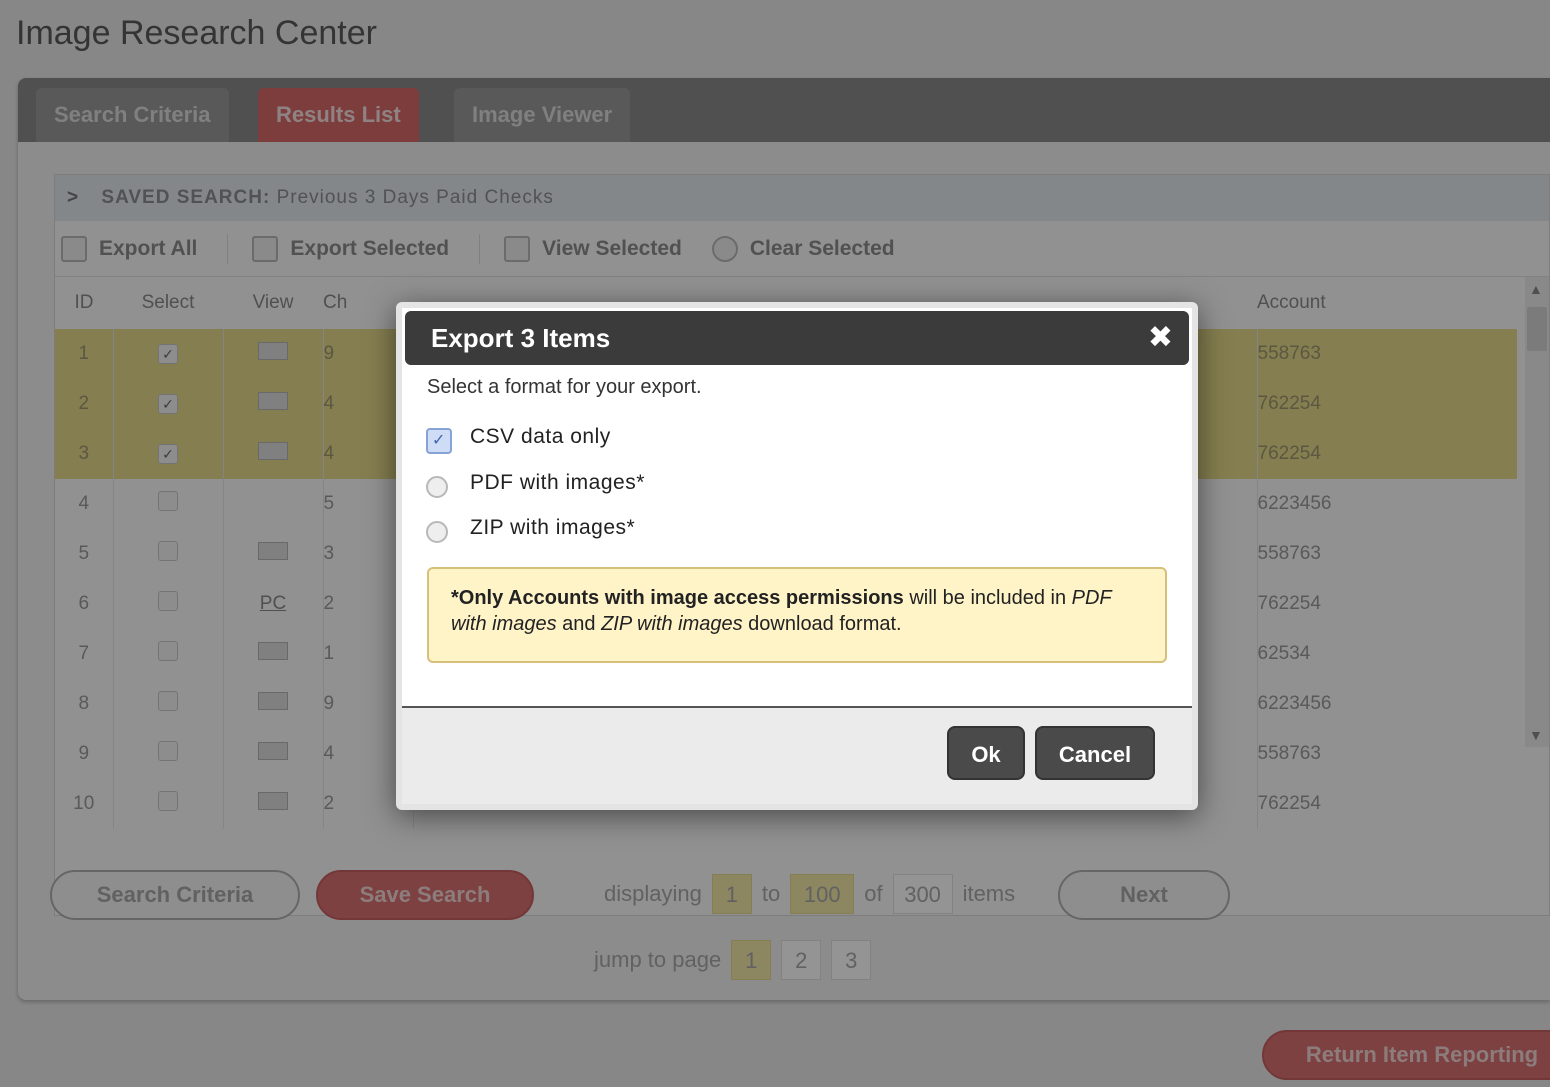  Describe the element at coordinates (540, 436) in the screenshot. I see `option-csv-label: CSV data only` at that location.